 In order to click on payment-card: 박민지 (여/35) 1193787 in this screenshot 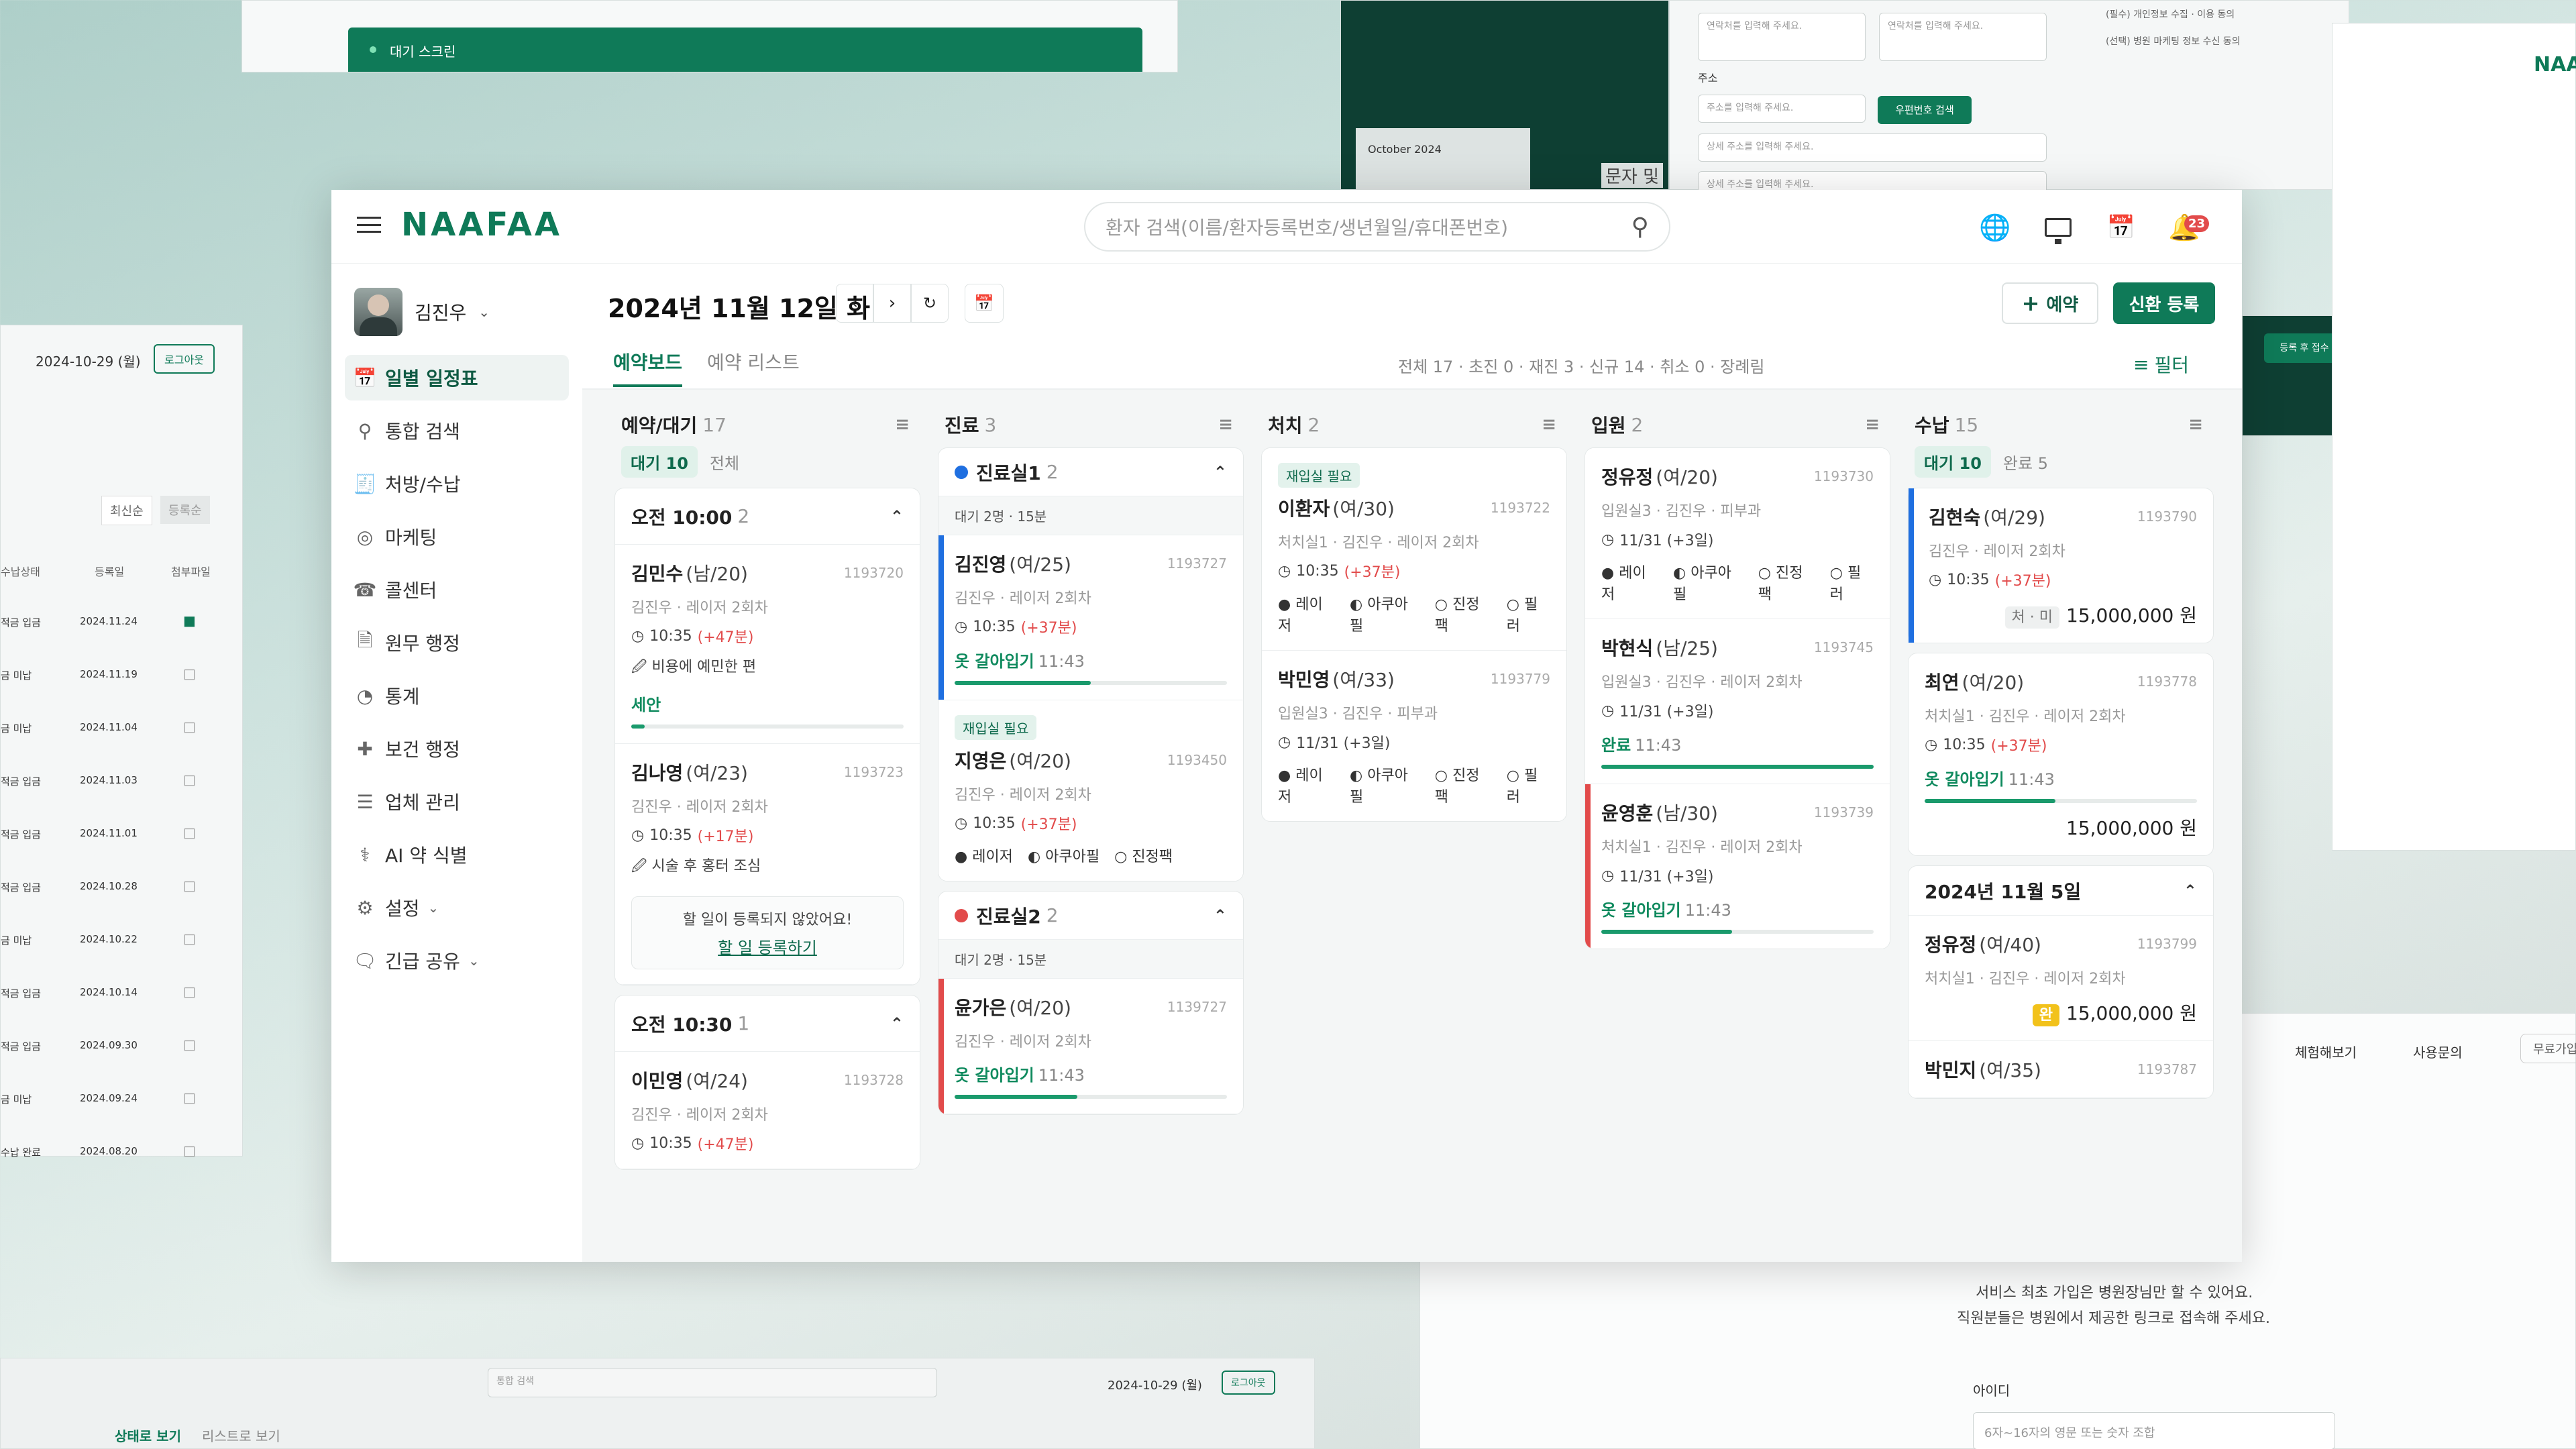, I will do `click(2061, 1069)`.